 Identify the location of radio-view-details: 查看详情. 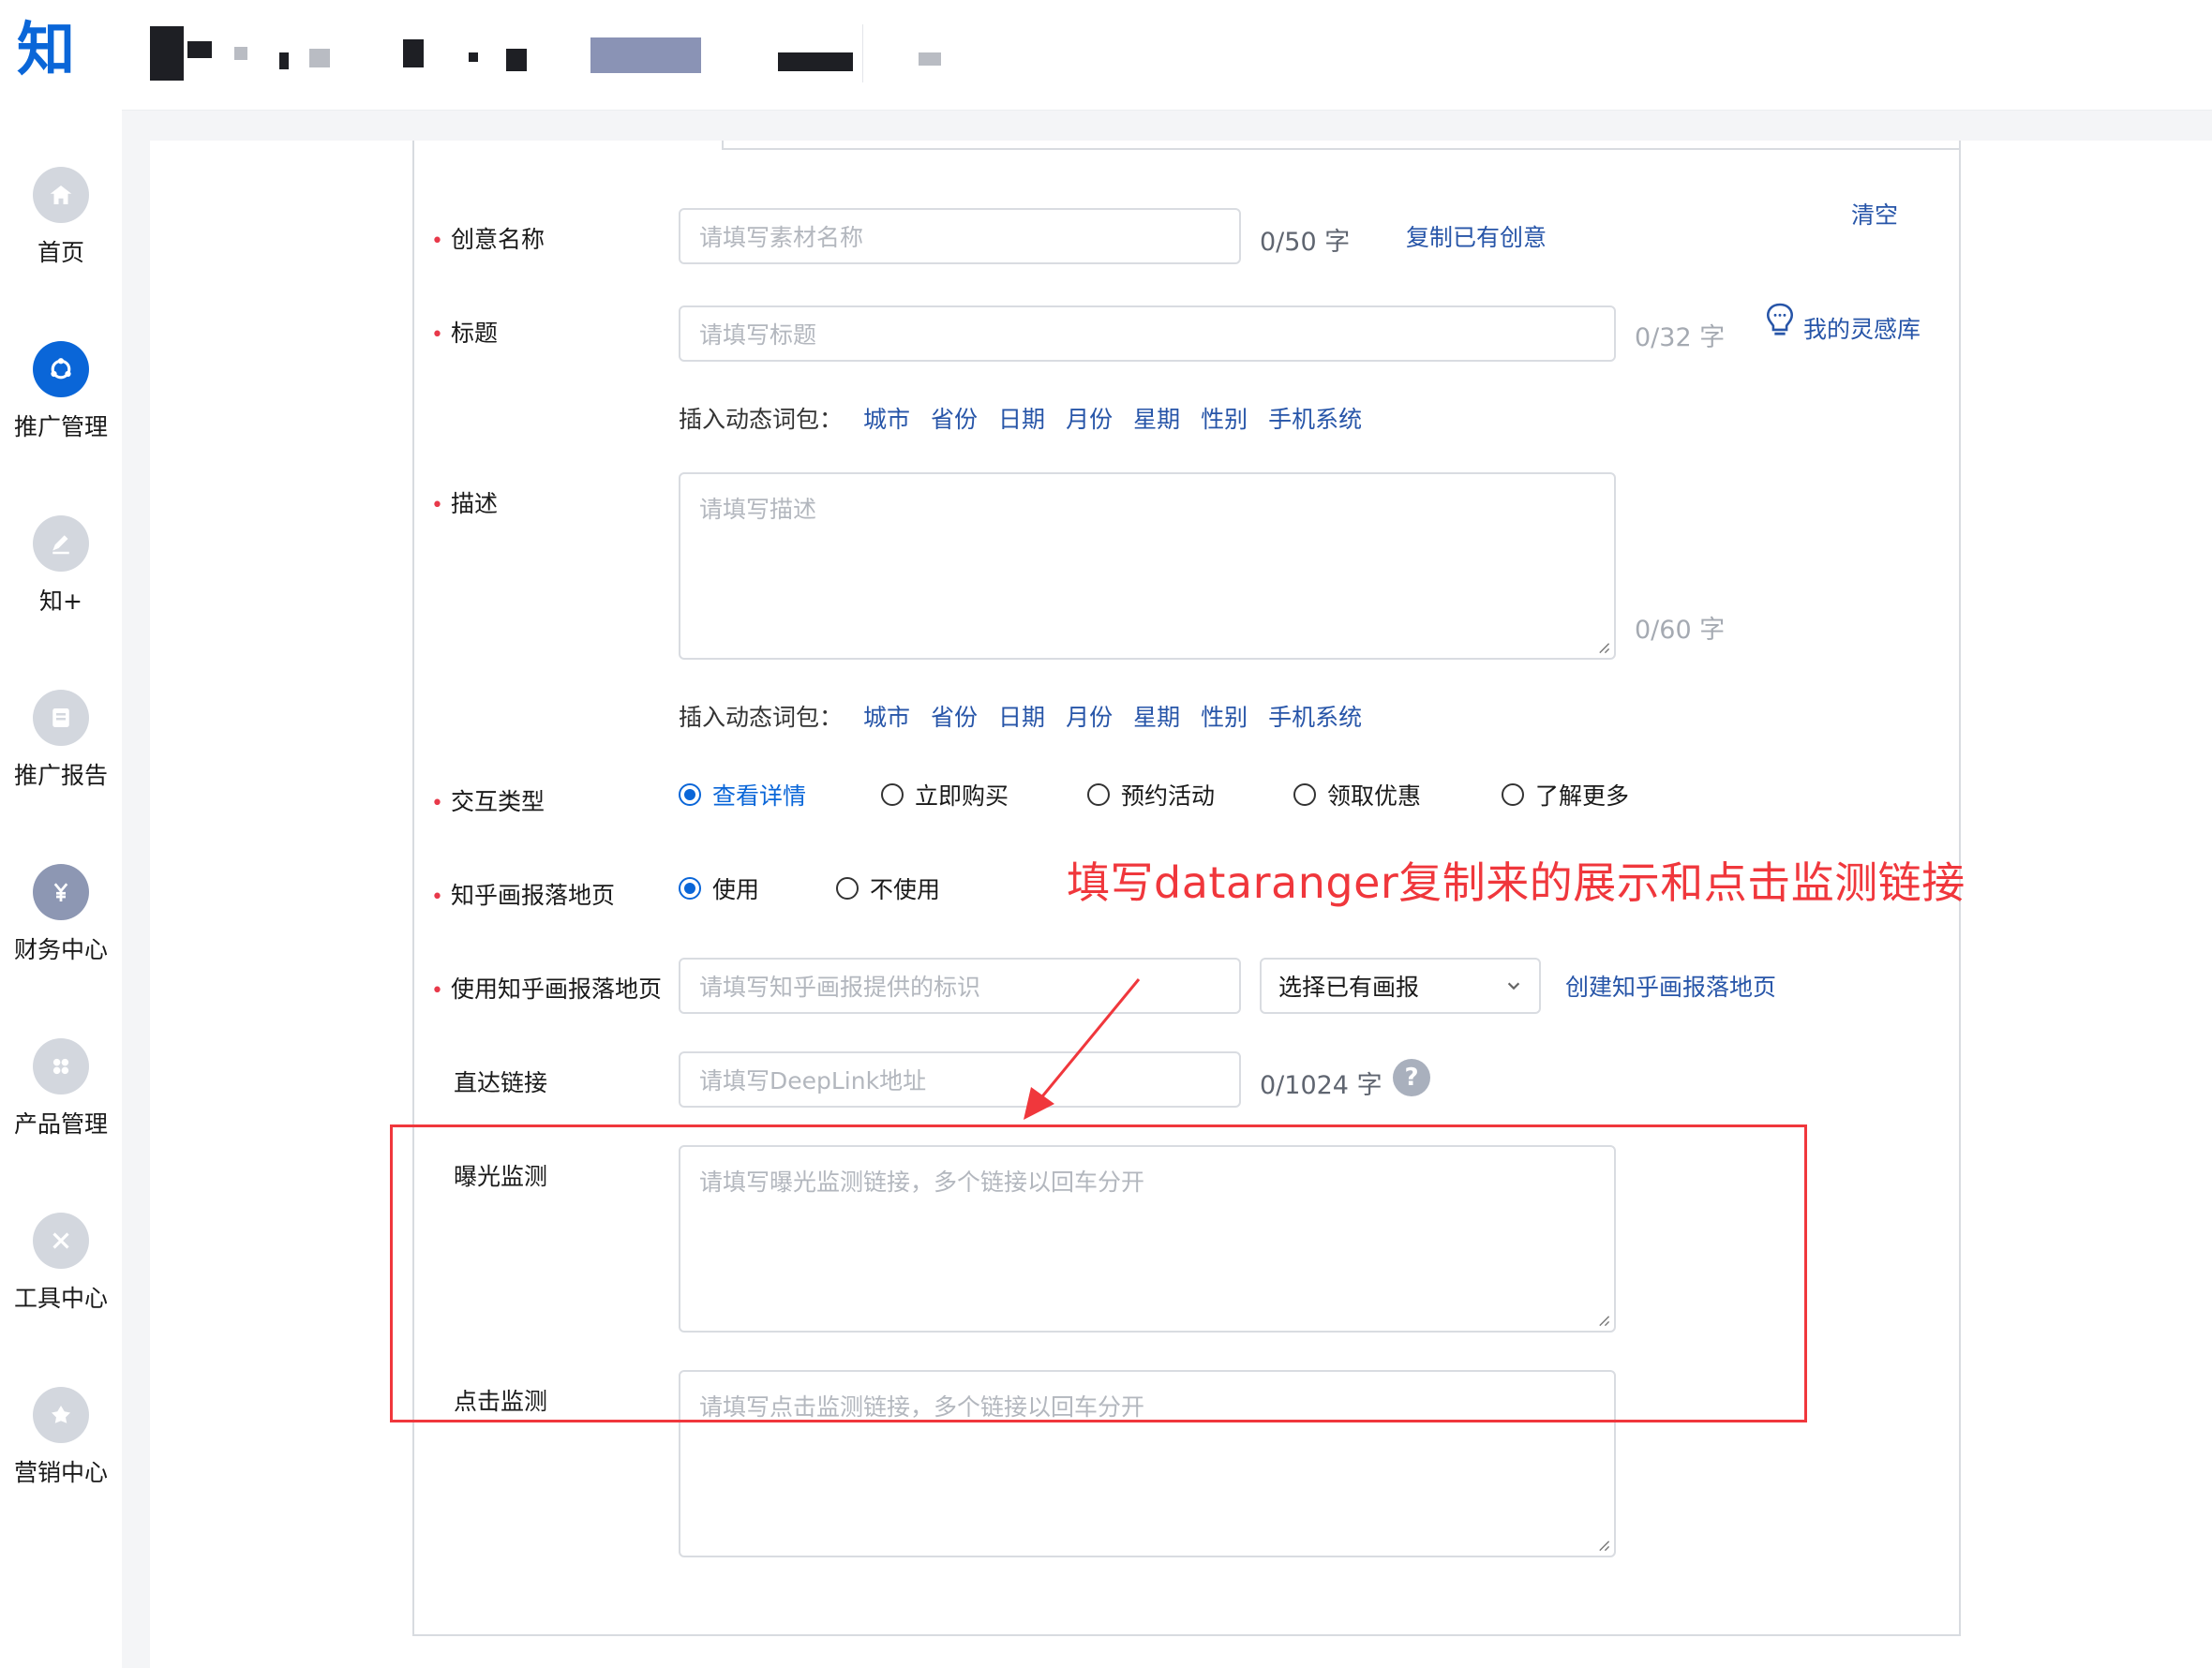
(742, 795).